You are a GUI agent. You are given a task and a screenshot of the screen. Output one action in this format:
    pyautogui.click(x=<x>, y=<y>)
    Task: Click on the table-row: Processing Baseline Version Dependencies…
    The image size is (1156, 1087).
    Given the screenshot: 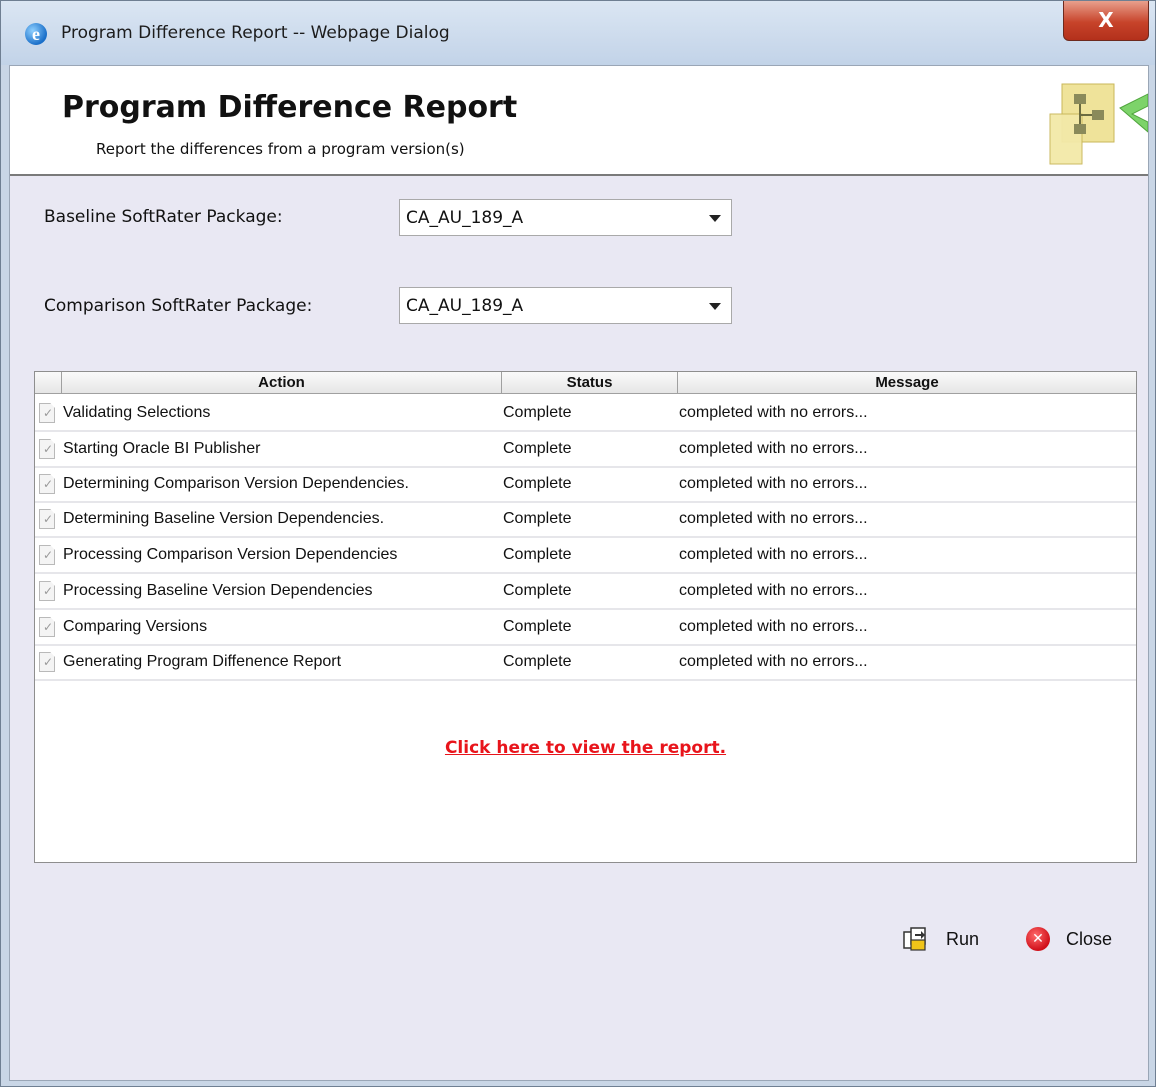 What is the action you would take?
    pyautogui.click(x=585, y=592)
    